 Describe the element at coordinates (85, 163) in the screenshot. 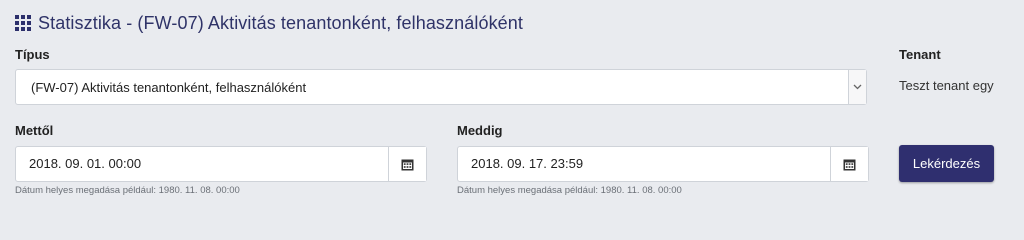

I see `from-date-value: 2018. 09. 01. 00:00` at that location.